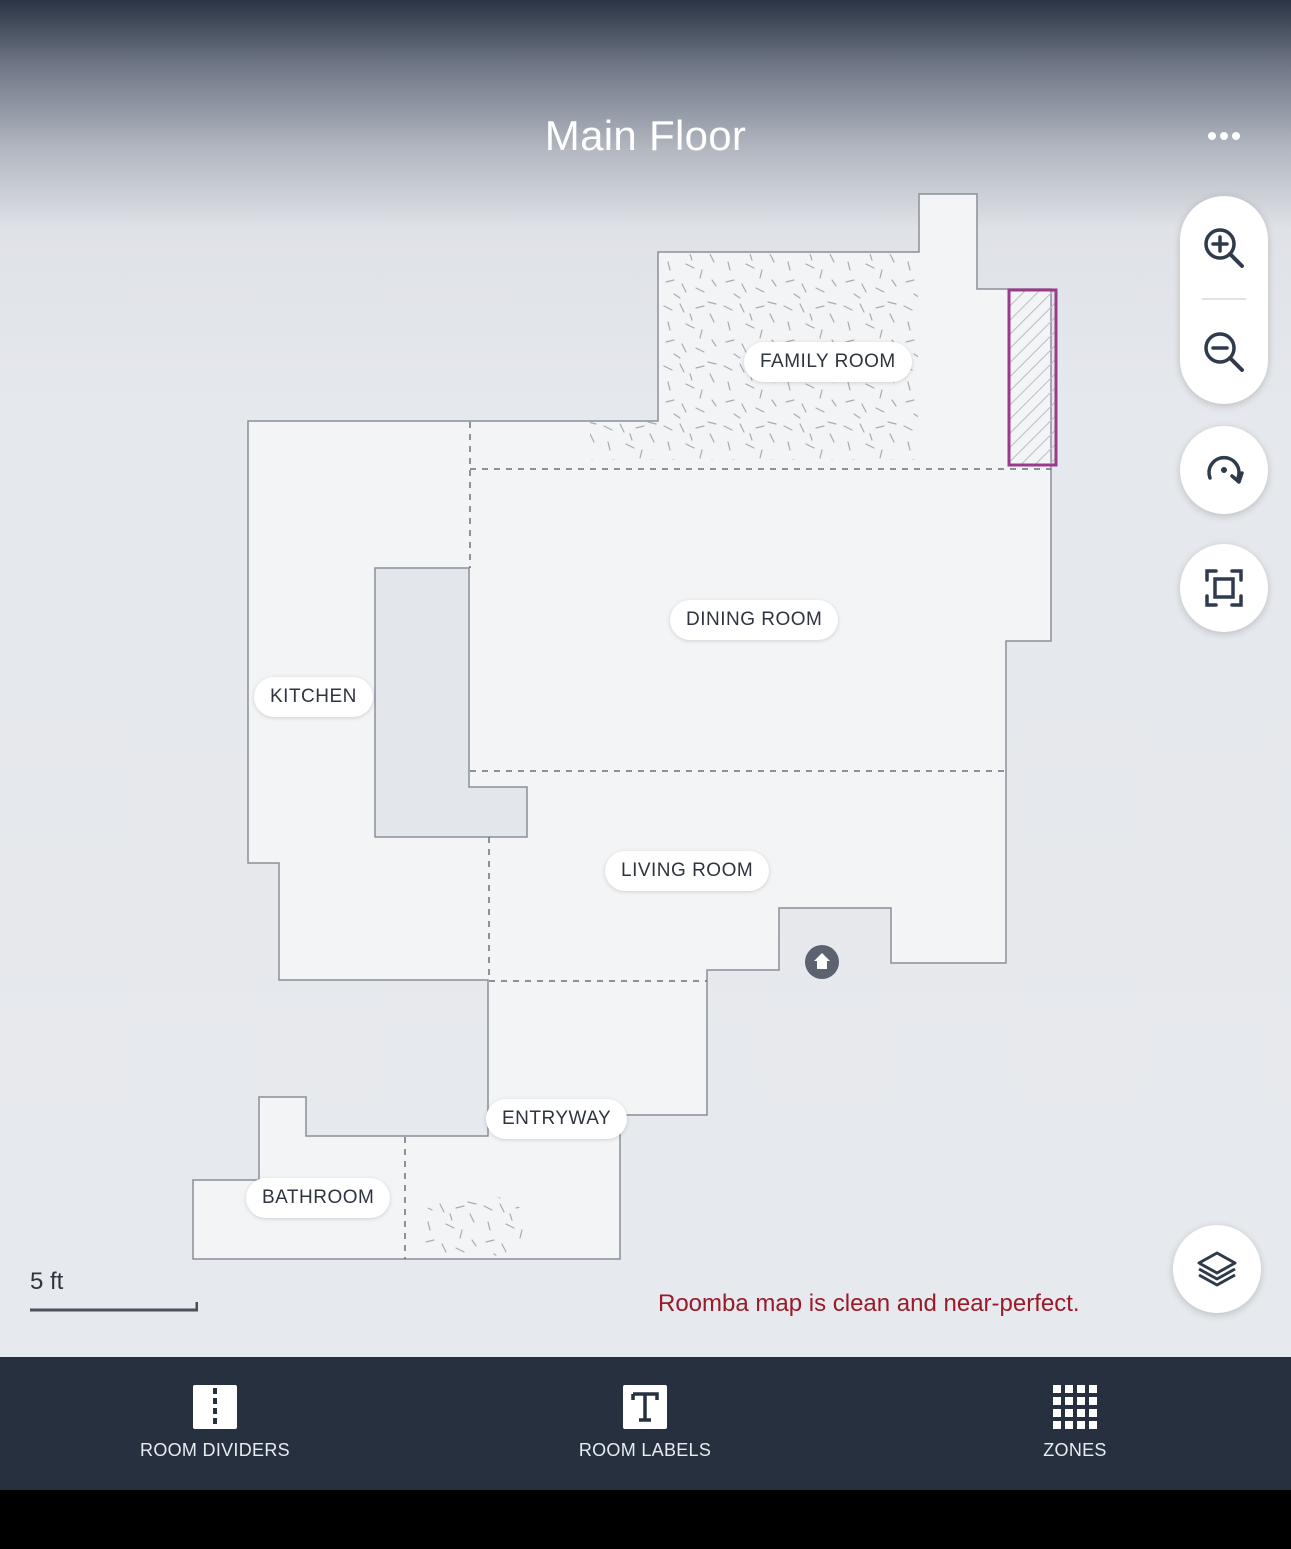 The width and height of the screenshot is (1291, 1549). I want to click on layers-icon, so click(1217, 1269).